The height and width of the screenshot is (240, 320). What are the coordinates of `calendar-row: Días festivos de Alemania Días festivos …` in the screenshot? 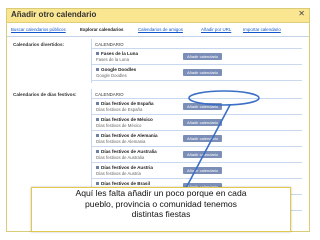 It's located at (197, 139).